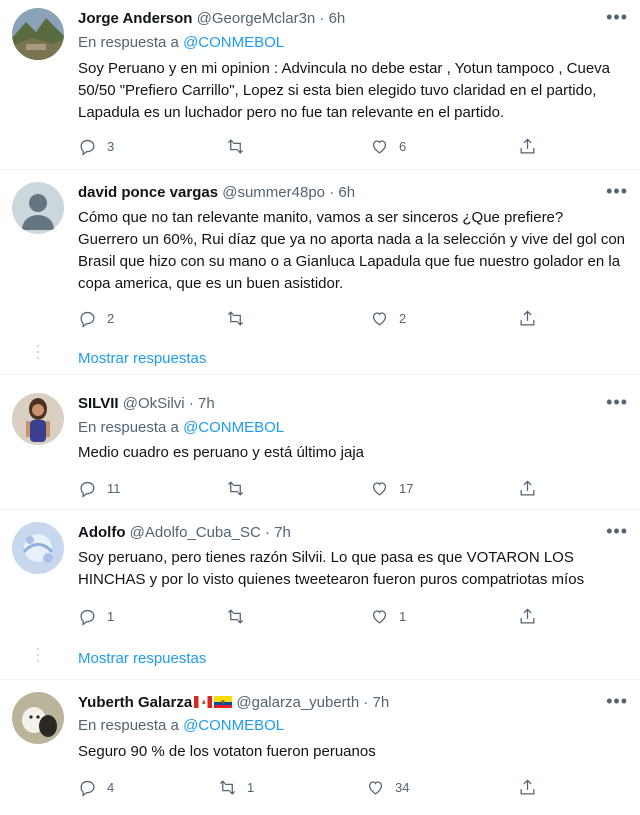 This screenshot has height=815, width=640. What do you see at coordinates (388, 318) in the screenshot?
I see `like-button: 2` at bounding box center [388, 318].